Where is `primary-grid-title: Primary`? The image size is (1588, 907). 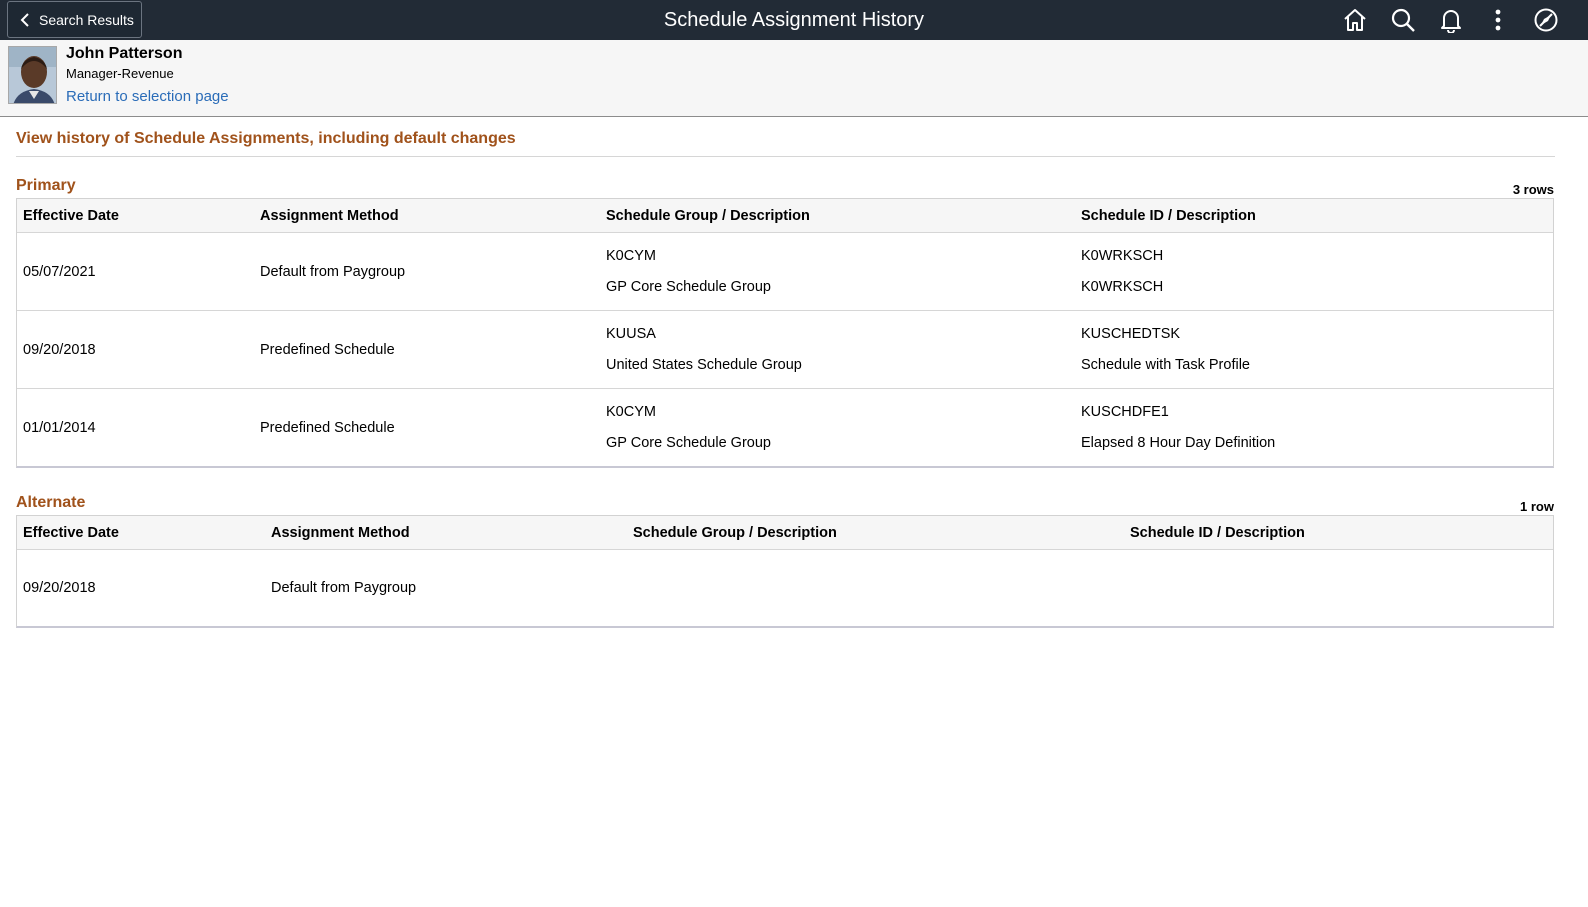
primary-grid-title: Primary is located at coordinates (46, 185).